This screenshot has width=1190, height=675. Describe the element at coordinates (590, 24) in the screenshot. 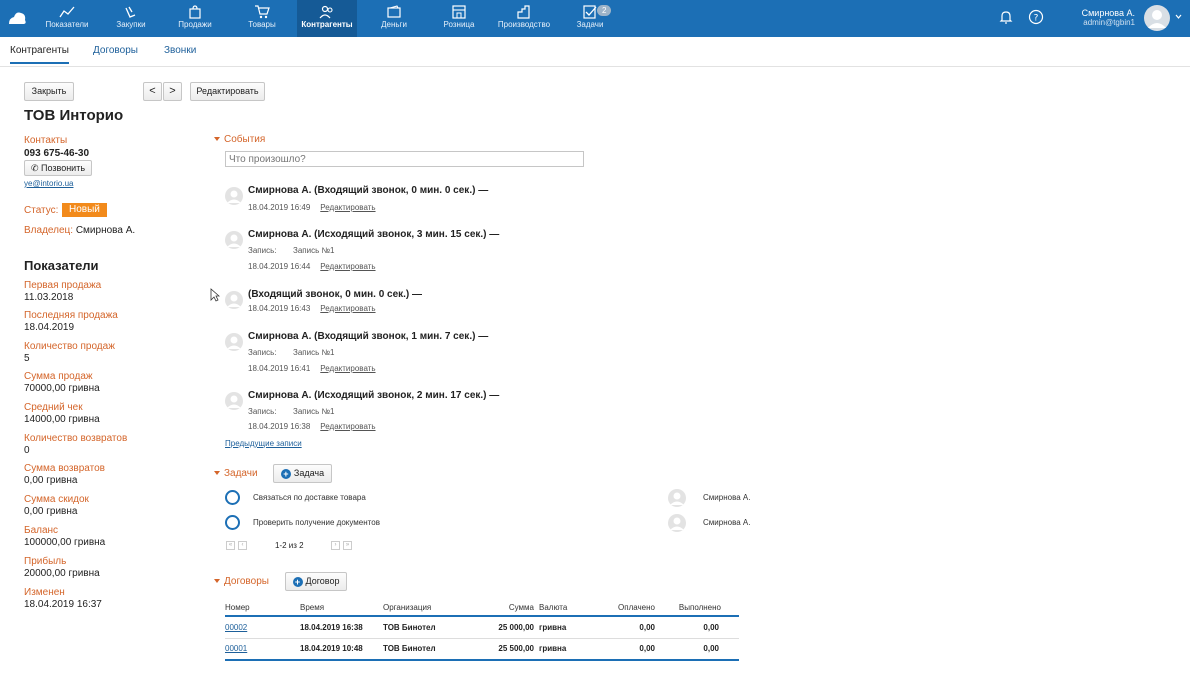

I see `nav-label: Задачи` at that location.